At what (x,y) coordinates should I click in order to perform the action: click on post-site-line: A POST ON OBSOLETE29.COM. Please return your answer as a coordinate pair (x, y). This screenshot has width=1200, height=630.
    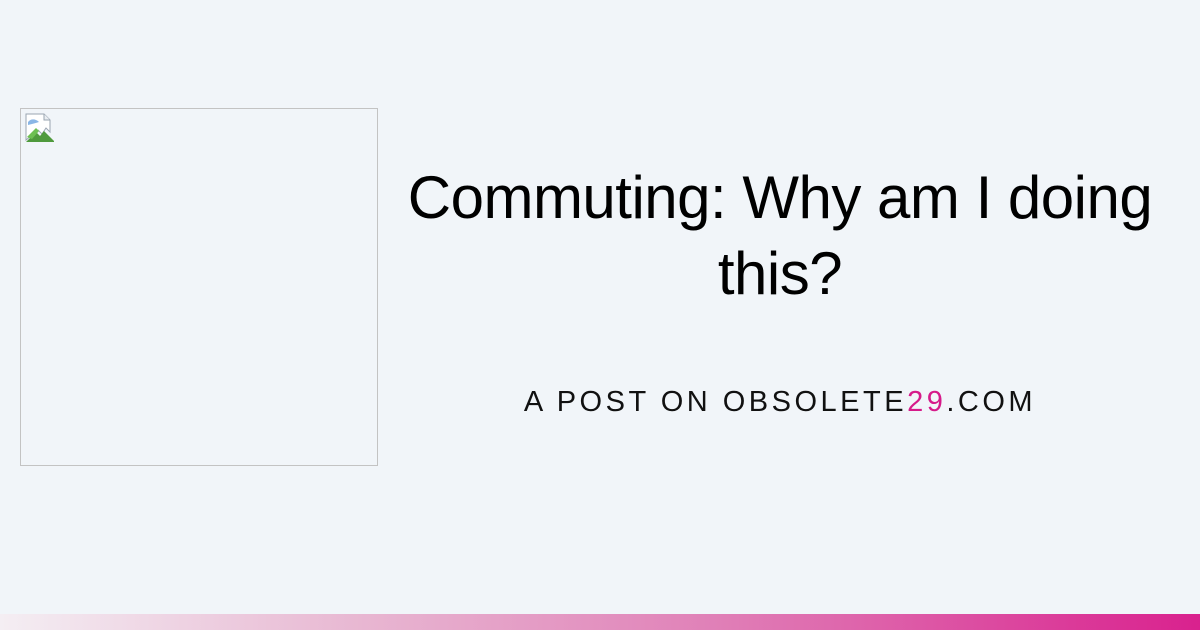
    Looking at the image, I should click on (780, 402).